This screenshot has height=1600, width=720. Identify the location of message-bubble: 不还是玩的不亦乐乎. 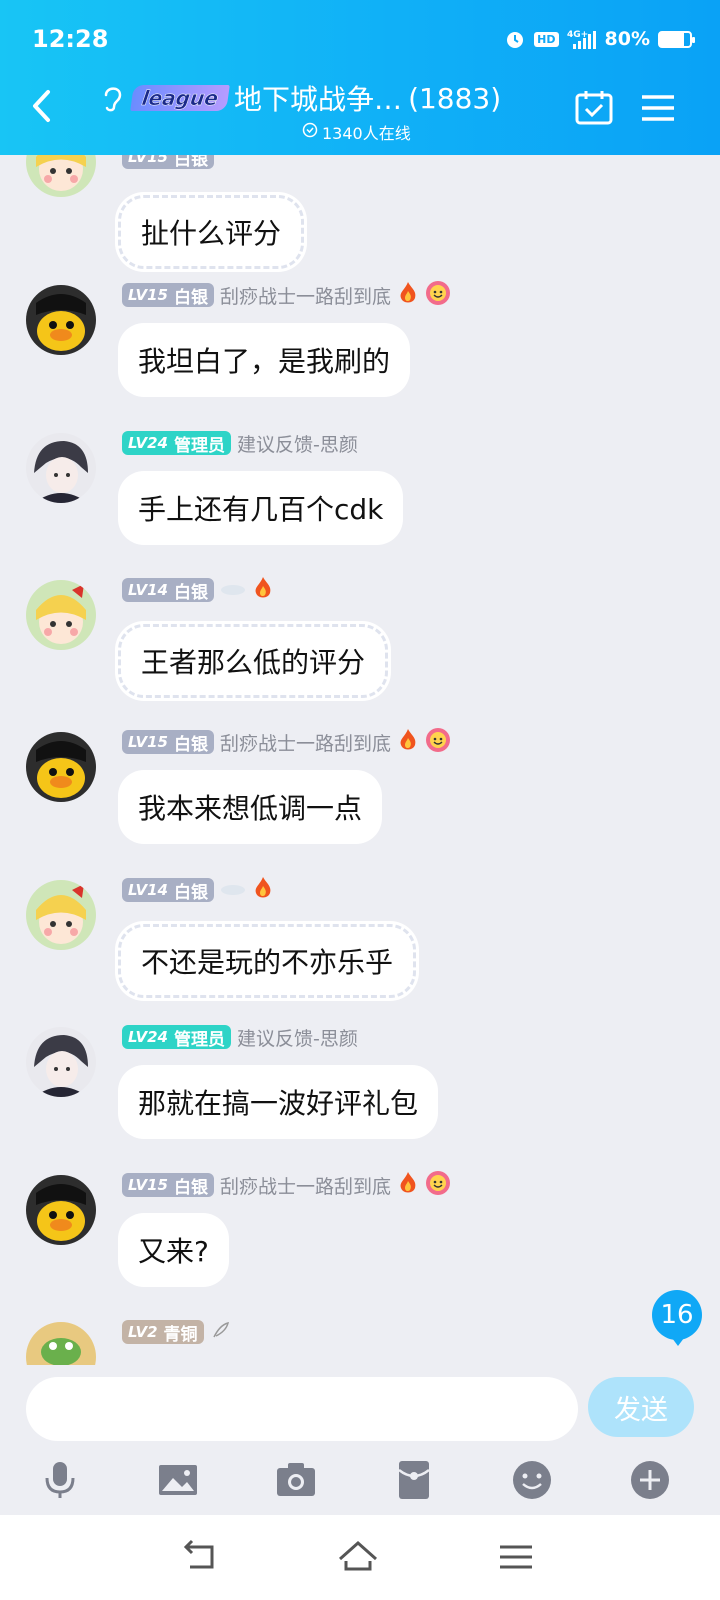
(267, 961).